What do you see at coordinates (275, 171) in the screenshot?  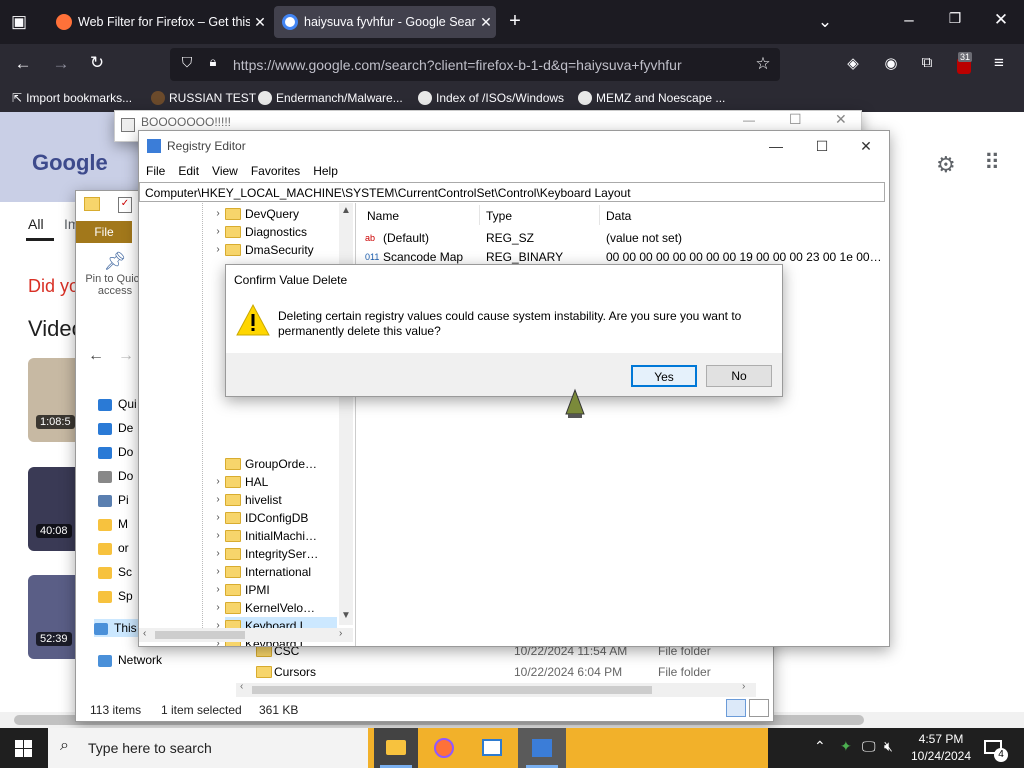 I see `menu-favorites: Favorites` at bounding box center [275, 171].